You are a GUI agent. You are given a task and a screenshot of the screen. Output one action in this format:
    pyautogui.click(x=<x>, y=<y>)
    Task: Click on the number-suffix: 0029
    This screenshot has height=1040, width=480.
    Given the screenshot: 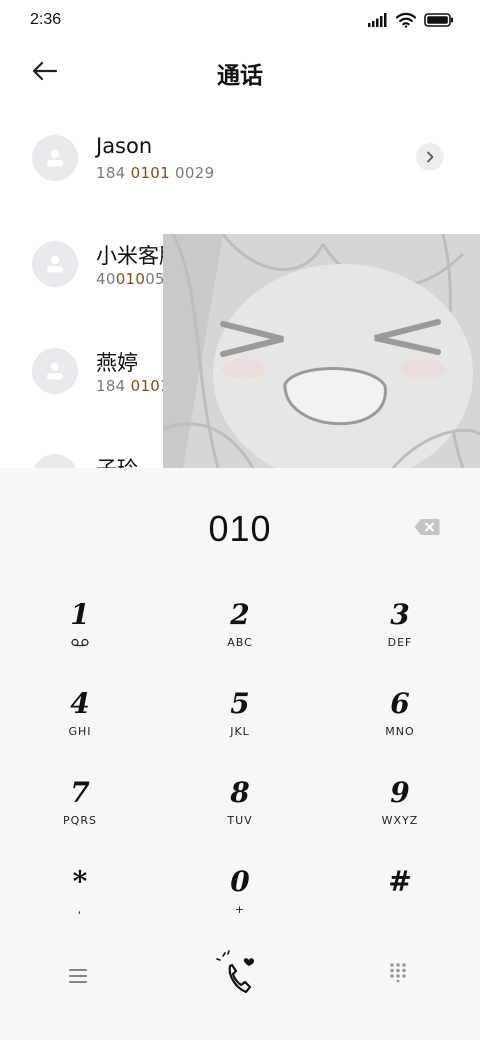 What is the action you would take?
    pyautogui.click(x=192, y=173)
    